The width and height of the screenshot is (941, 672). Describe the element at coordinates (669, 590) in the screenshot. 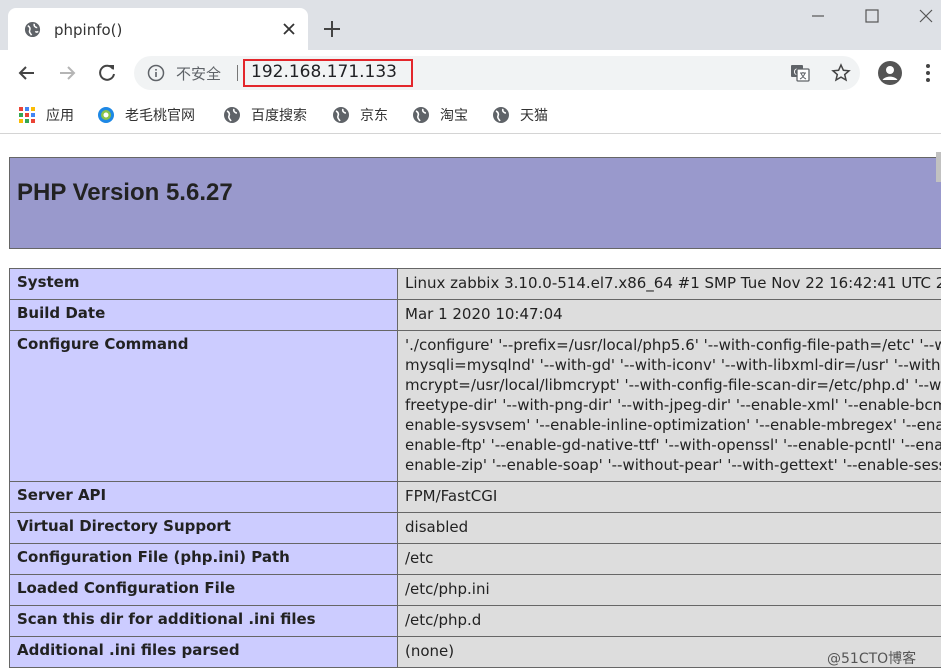

I see `row-value: /etc/php.ini` at that location.